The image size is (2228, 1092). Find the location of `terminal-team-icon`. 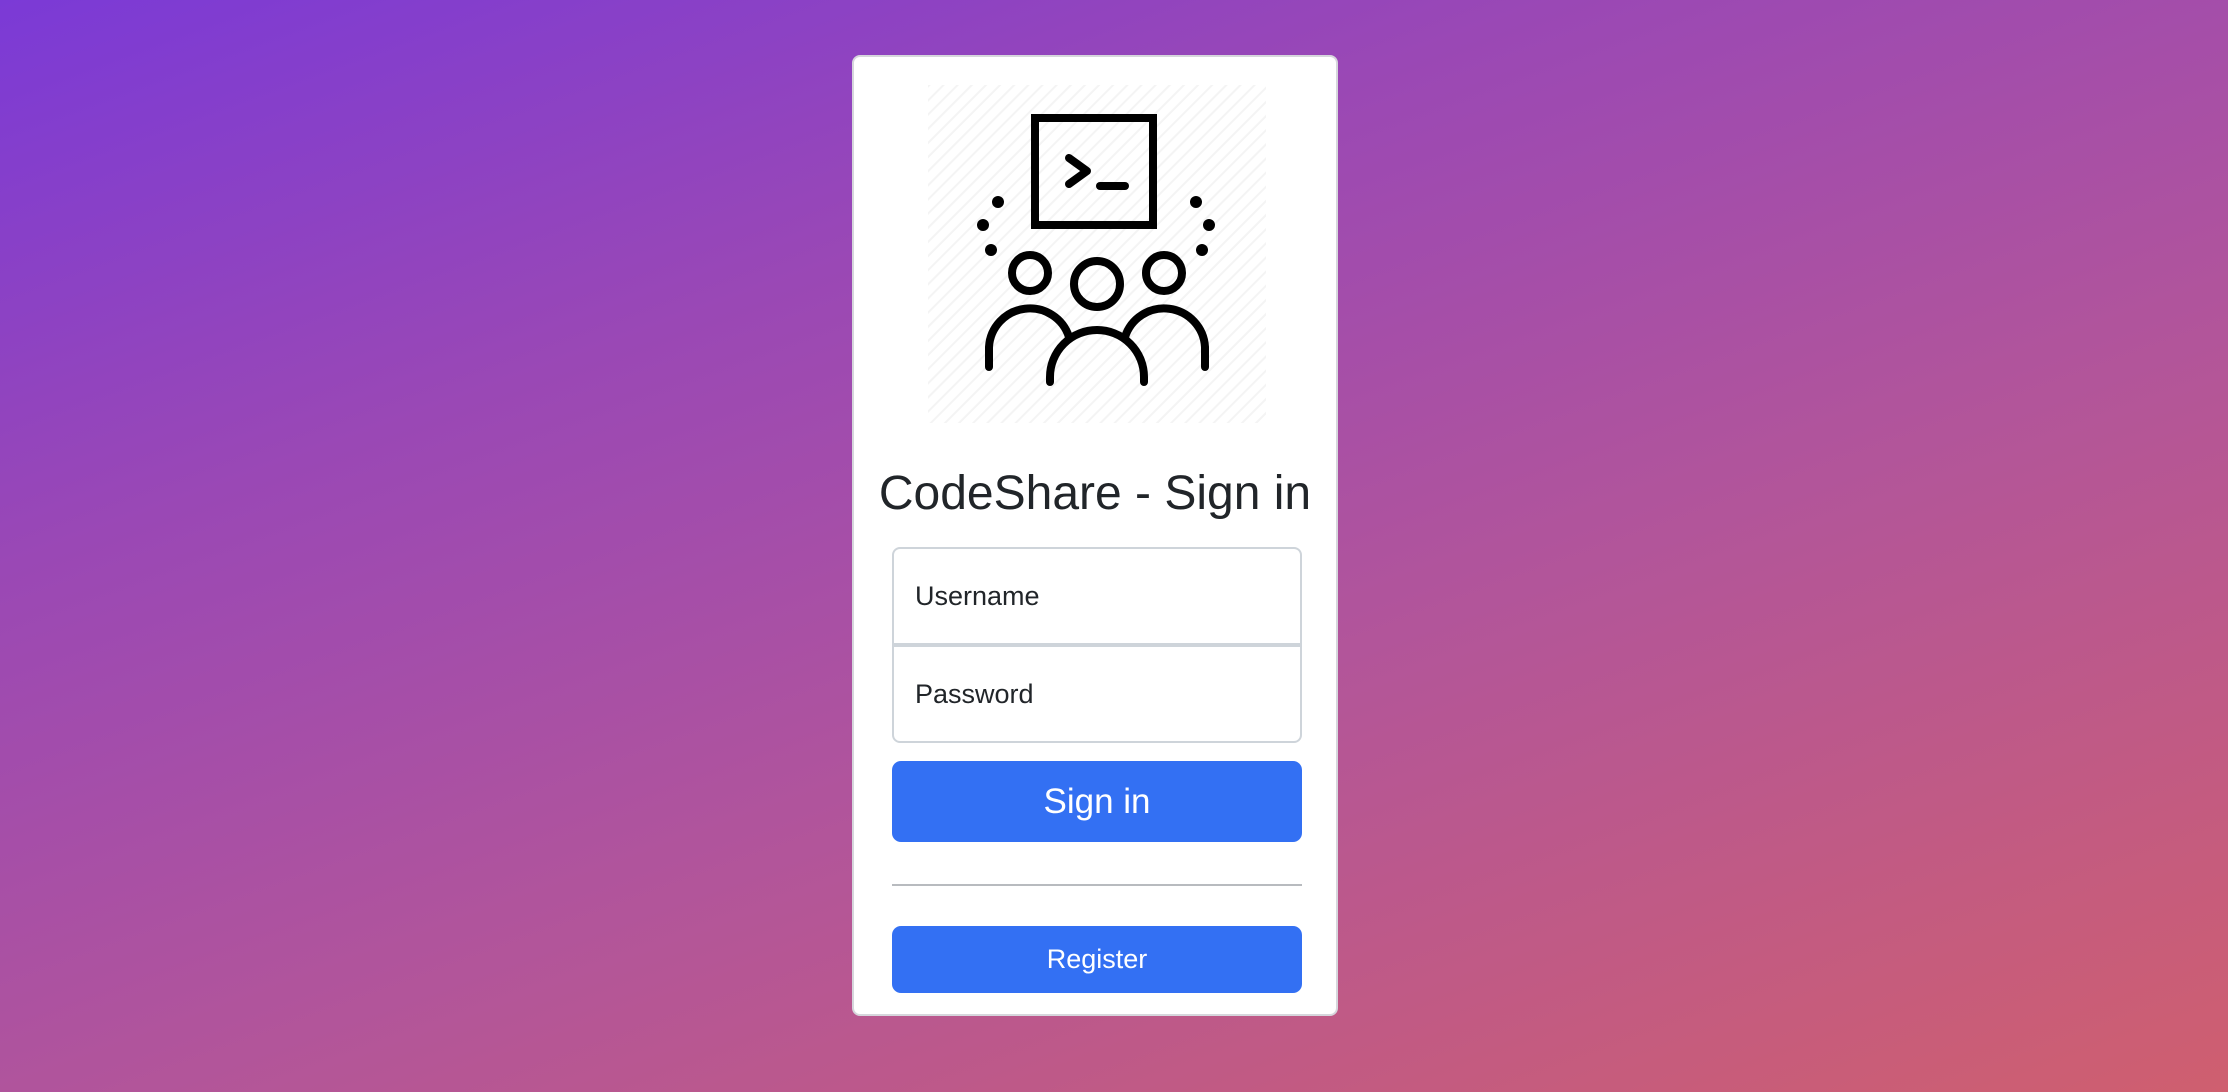

terminal-team-icon is located at coordinates (1097, 254).